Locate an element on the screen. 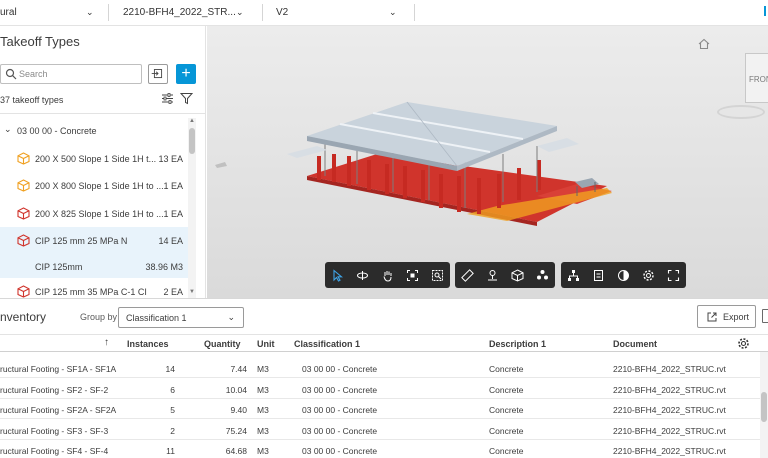 The width and height of the screenshot is (768, 458). list-item: CIP 125 mm 35 MPa C-1 CI 2 EA is located at coordinates (94, 288).